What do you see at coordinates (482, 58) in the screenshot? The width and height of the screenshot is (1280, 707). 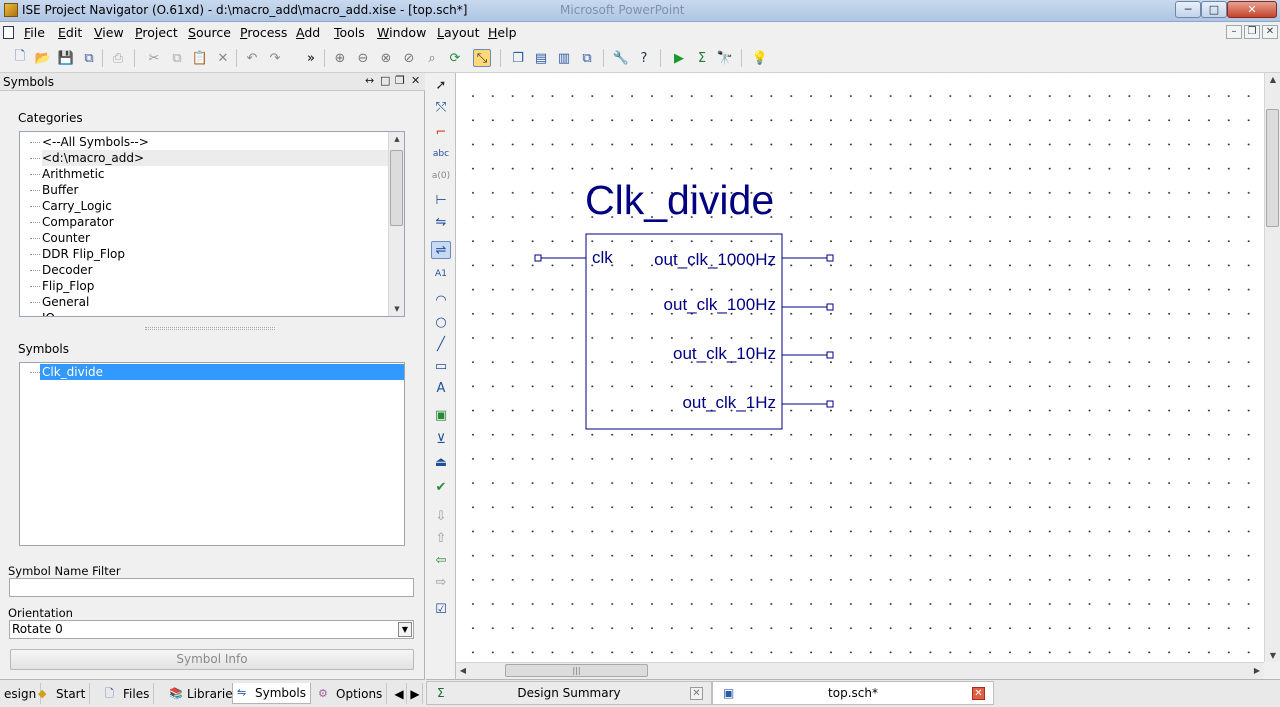 I see `select-mode-icon: ⤡` at bounding box center [482, 58].